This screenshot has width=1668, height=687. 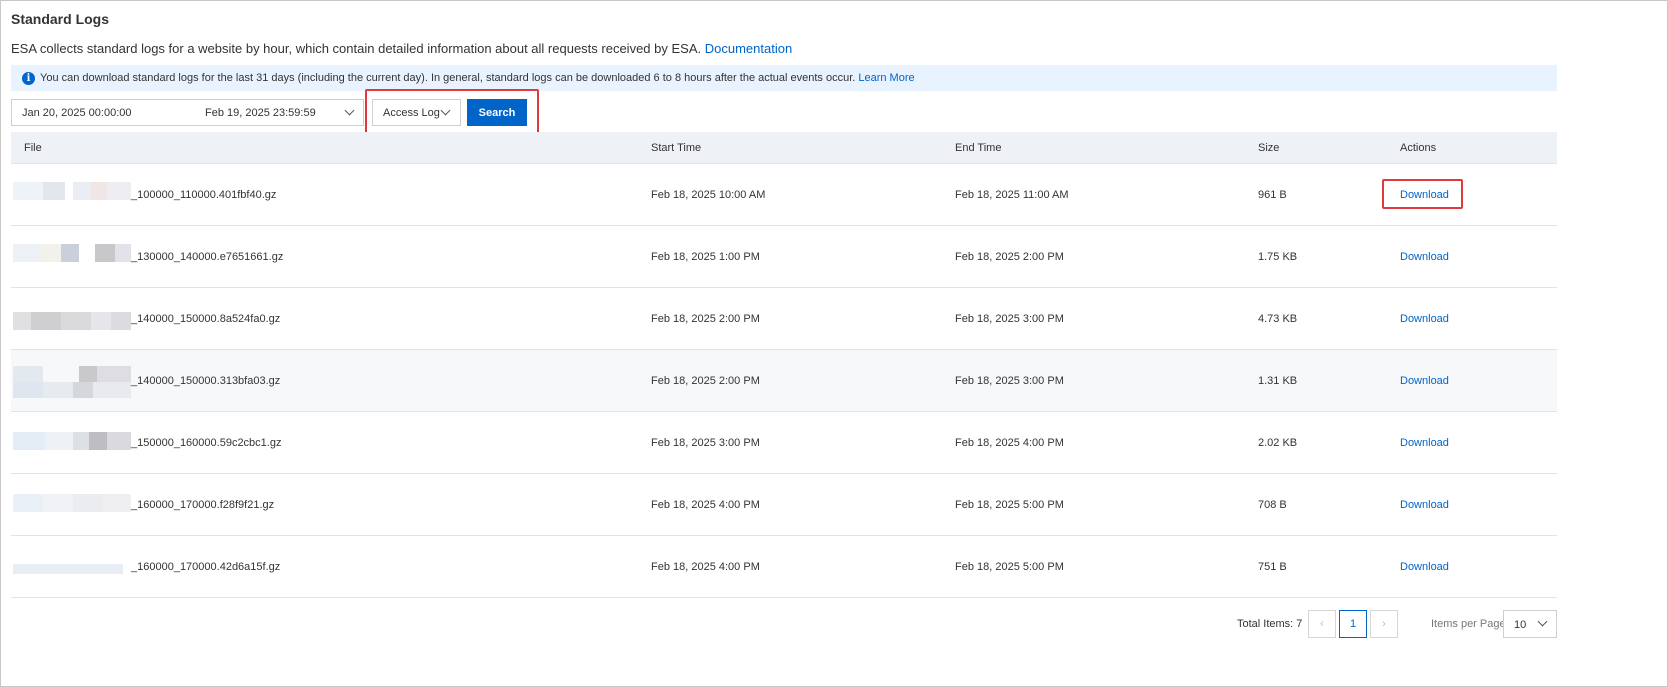 What do you see at coordinates (1272, 567) in the screenshot?
I see `row-size: 751 B` at bounding box center [1272, 567].